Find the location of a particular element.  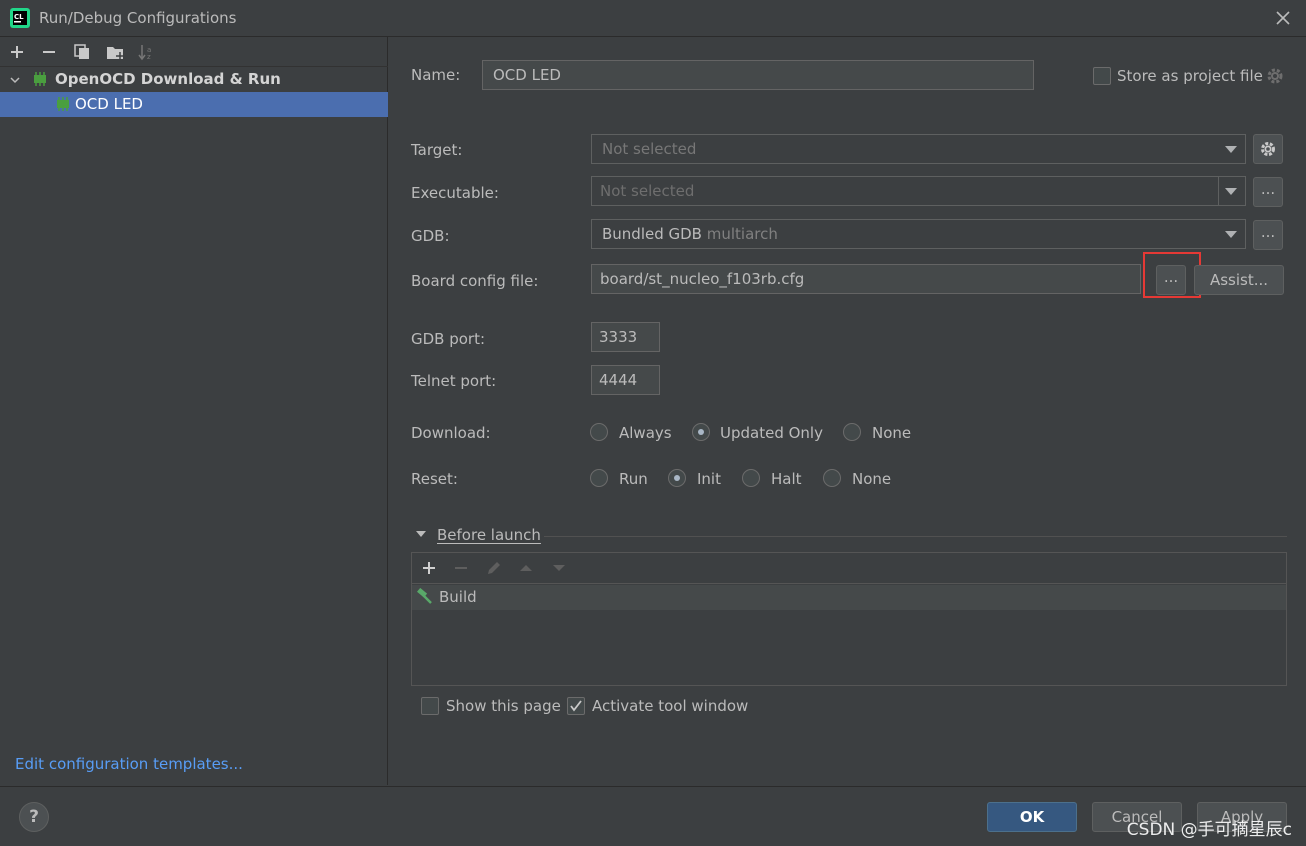

dropdown-separator is located at coordinates (1218, 191).